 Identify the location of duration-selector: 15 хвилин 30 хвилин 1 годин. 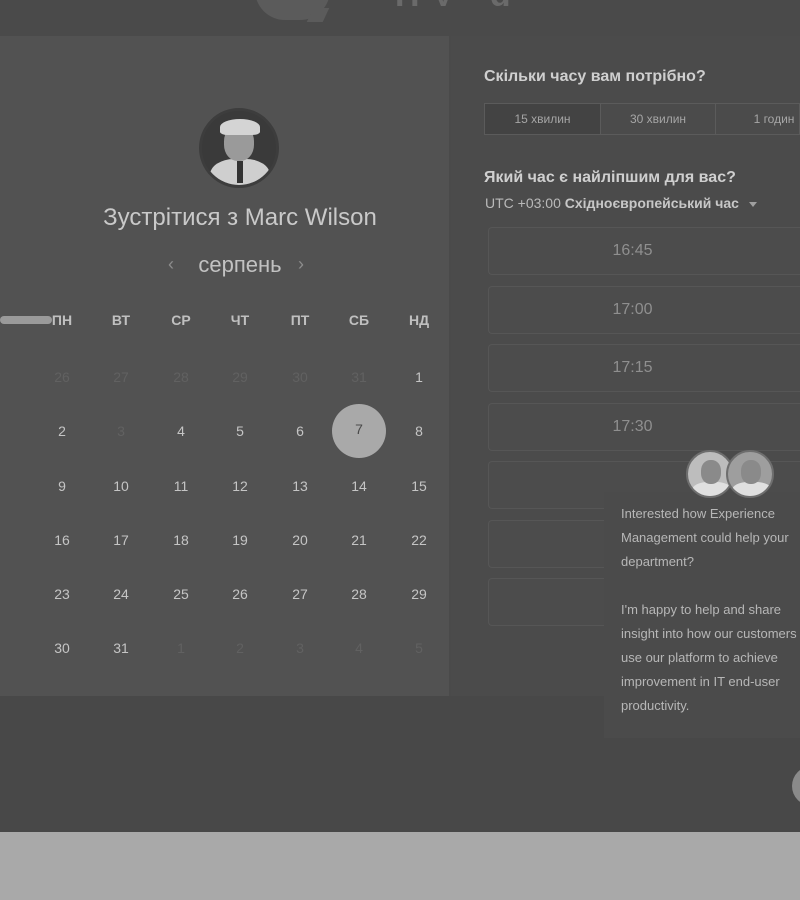
(642, 119).